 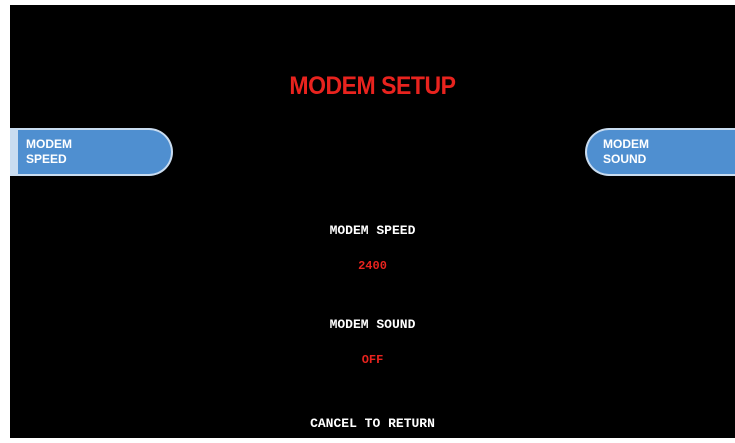 What do you see at coordinates (625, 159) in the screenshot?
I see `modem-sound-button-label-line2: SOUND` at bounding box center [625, 159].